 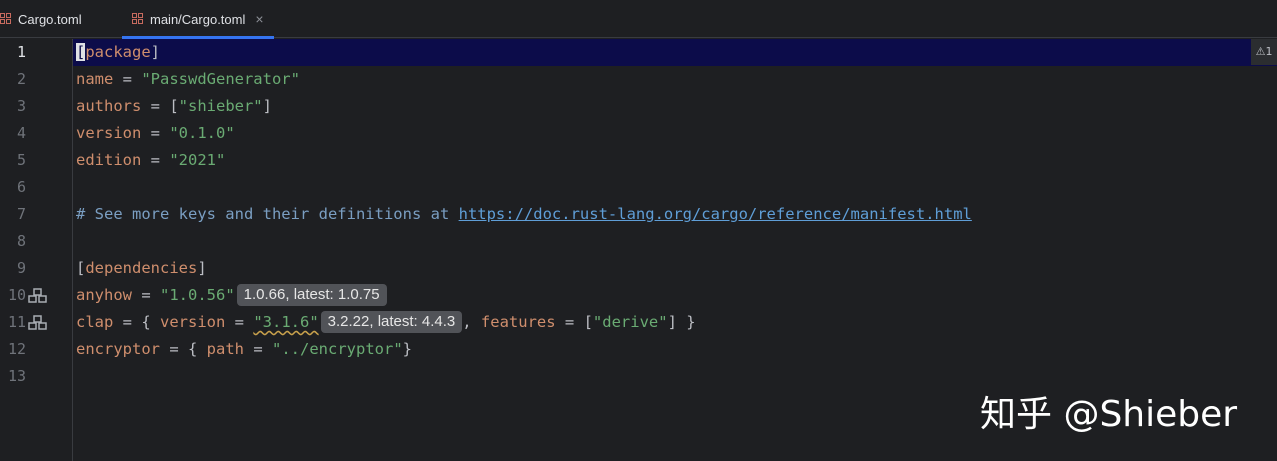 I want to click on toml-string: "0.1.0", so click(x=202, y=133).